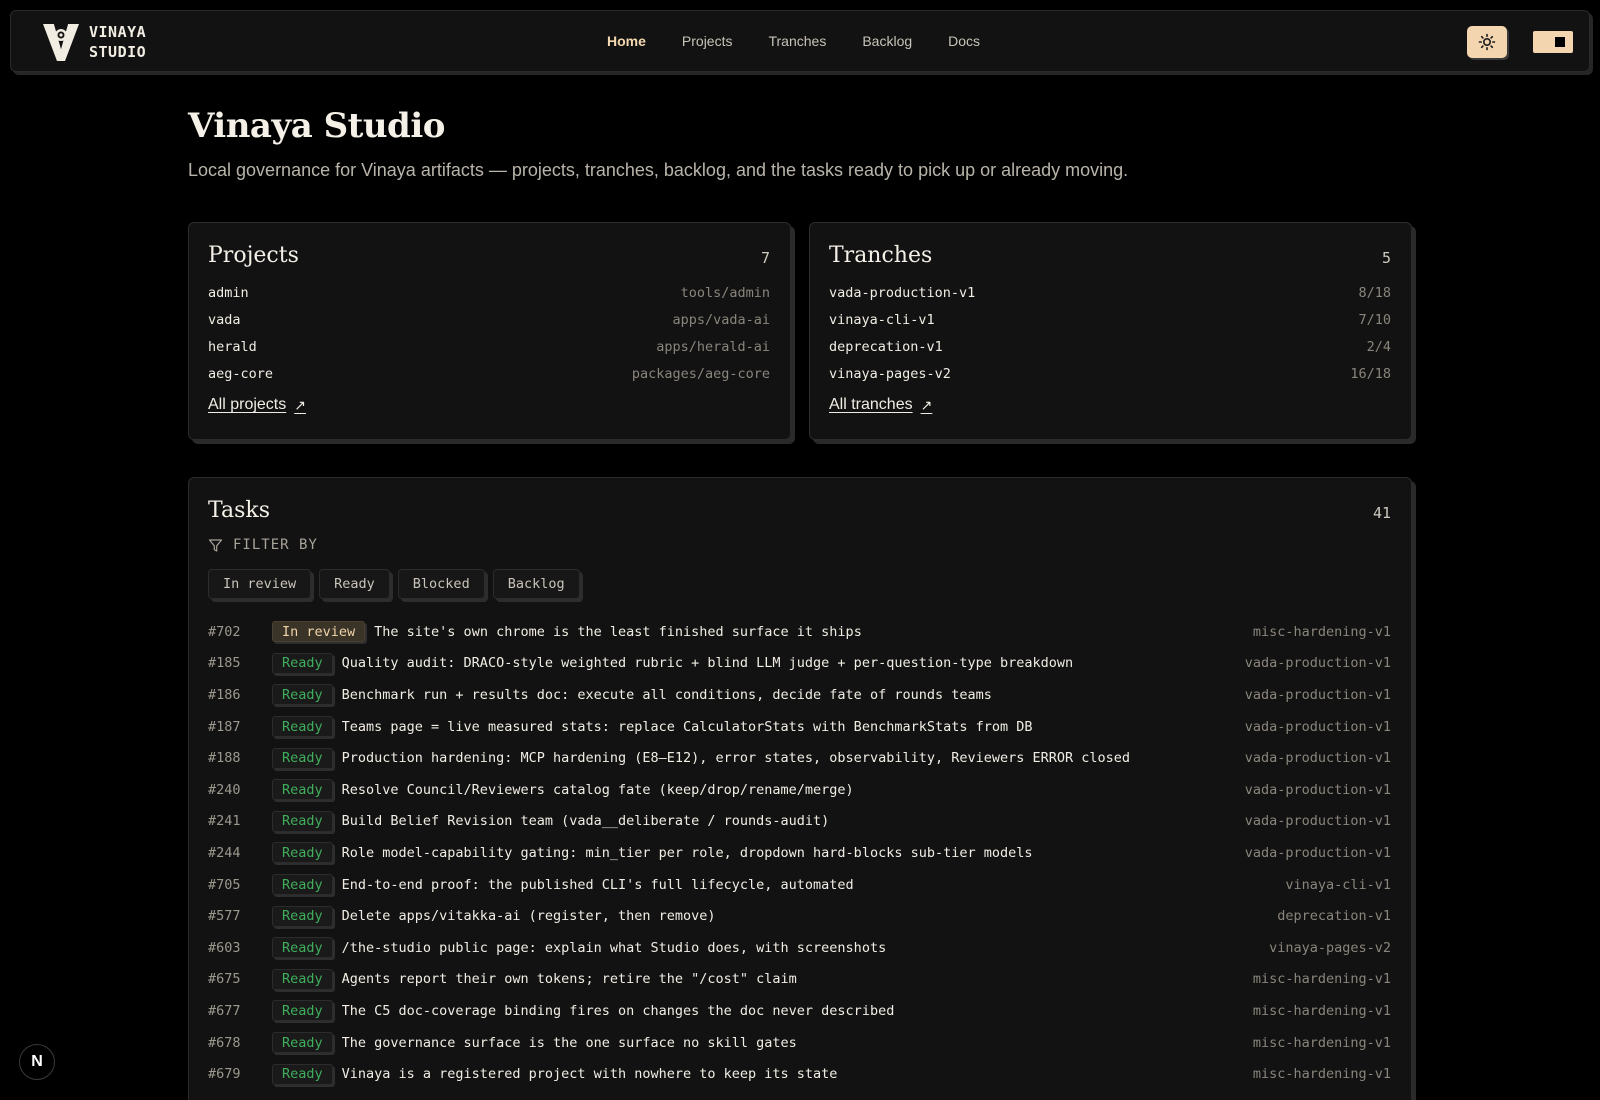  I want to click on task-id: #678, so click(224, 1042).